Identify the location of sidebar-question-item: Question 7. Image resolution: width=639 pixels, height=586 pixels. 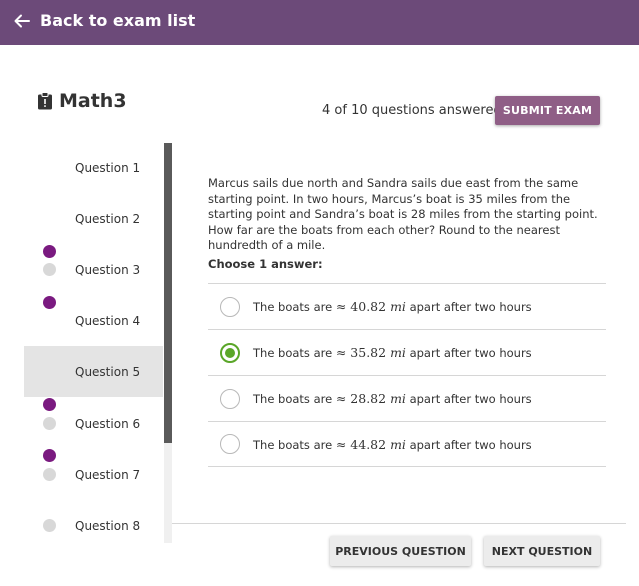
(93, 474).